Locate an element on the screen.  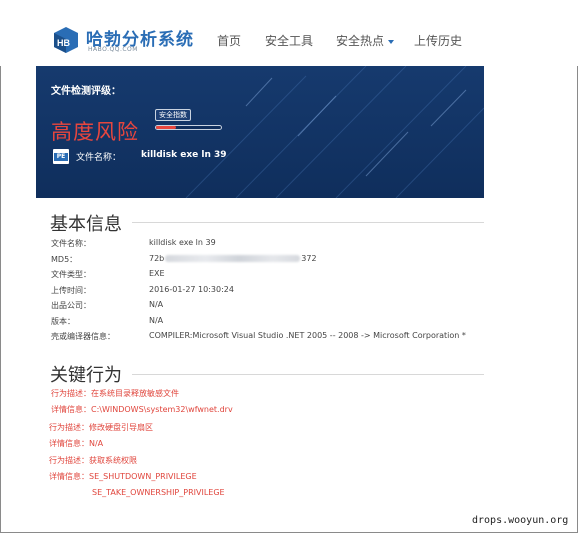
nav-security-tools: 安全工具 is located at coordinates (289, 40).